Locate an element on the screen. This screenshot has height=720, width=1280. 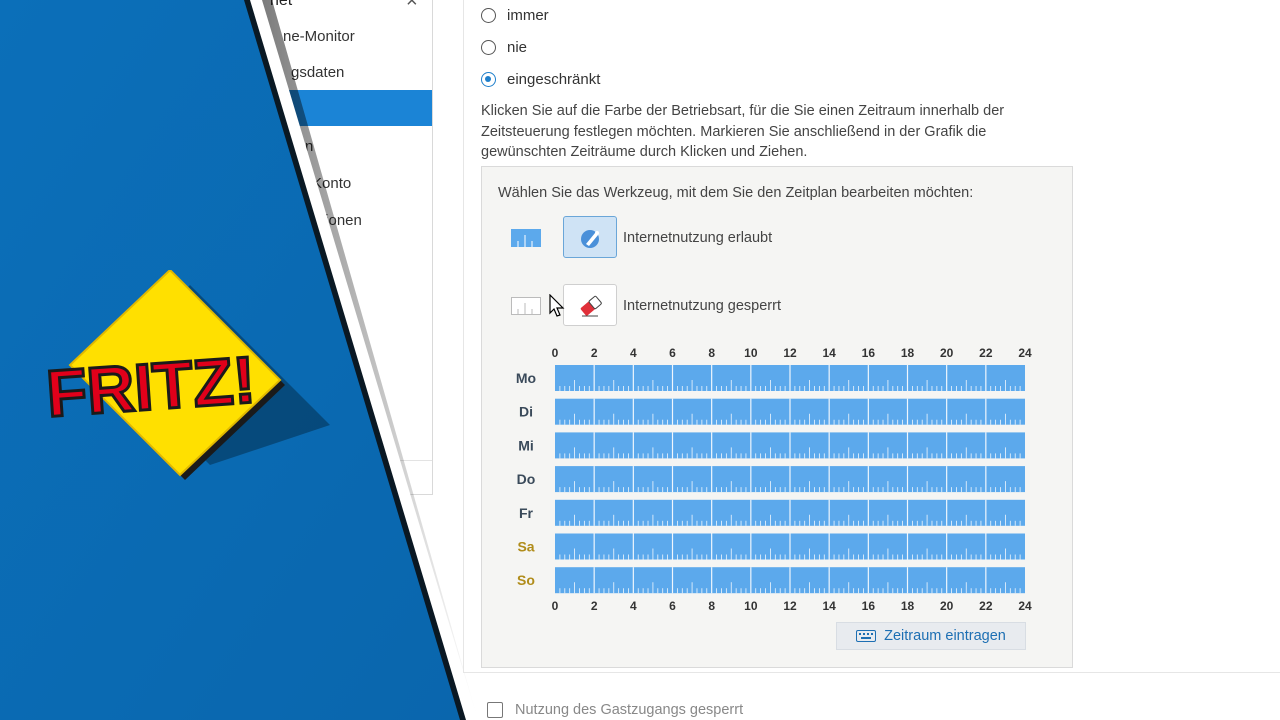
day-label: Di is located at coordinates (526, 412).